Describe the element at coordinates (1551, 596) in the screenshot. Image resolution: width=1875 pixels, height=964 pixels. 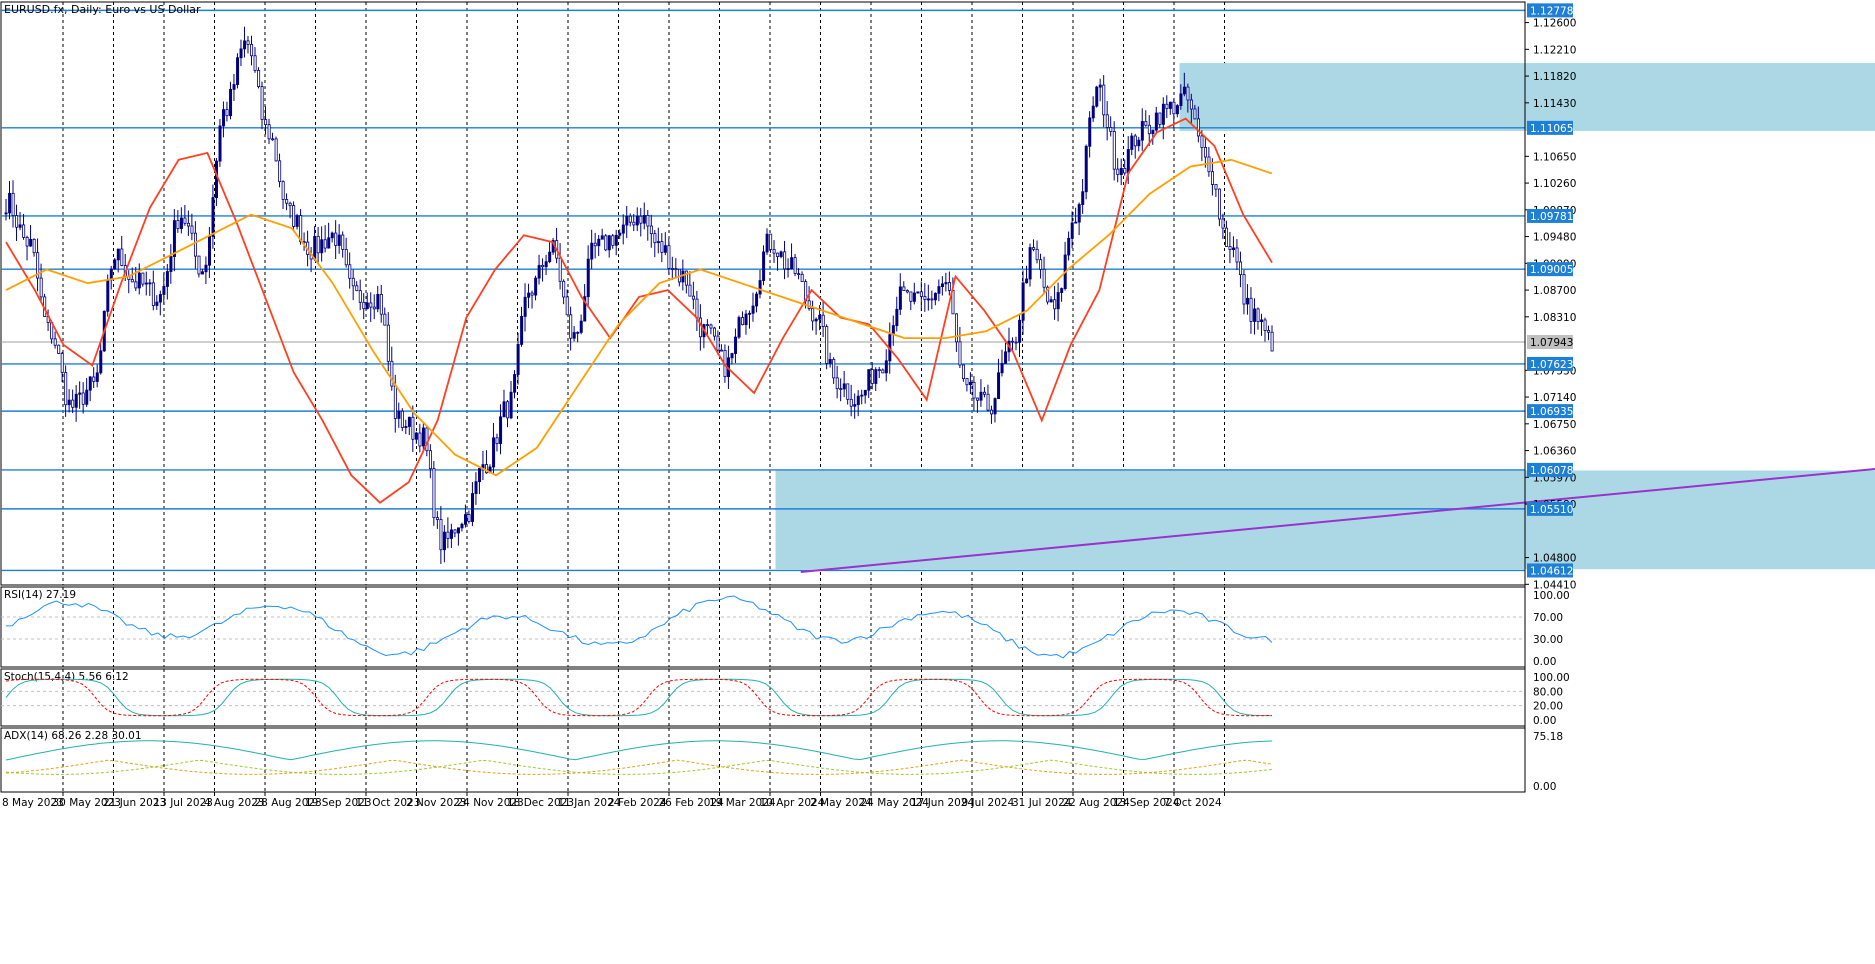
I see `indicator-level-label: 100.00` at that location.